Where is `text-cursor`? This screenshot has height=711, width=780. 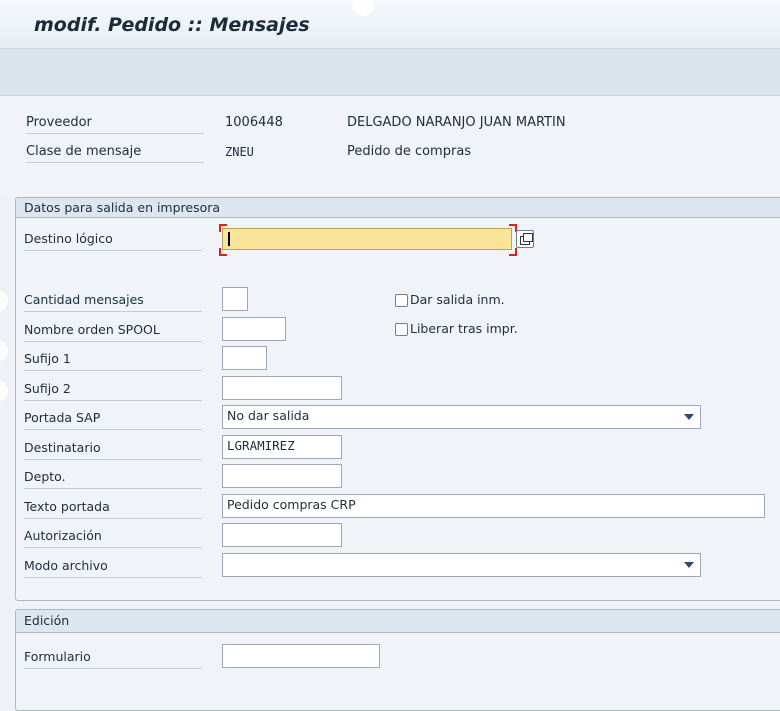 text-cursor is located at coordinates (229, 239).